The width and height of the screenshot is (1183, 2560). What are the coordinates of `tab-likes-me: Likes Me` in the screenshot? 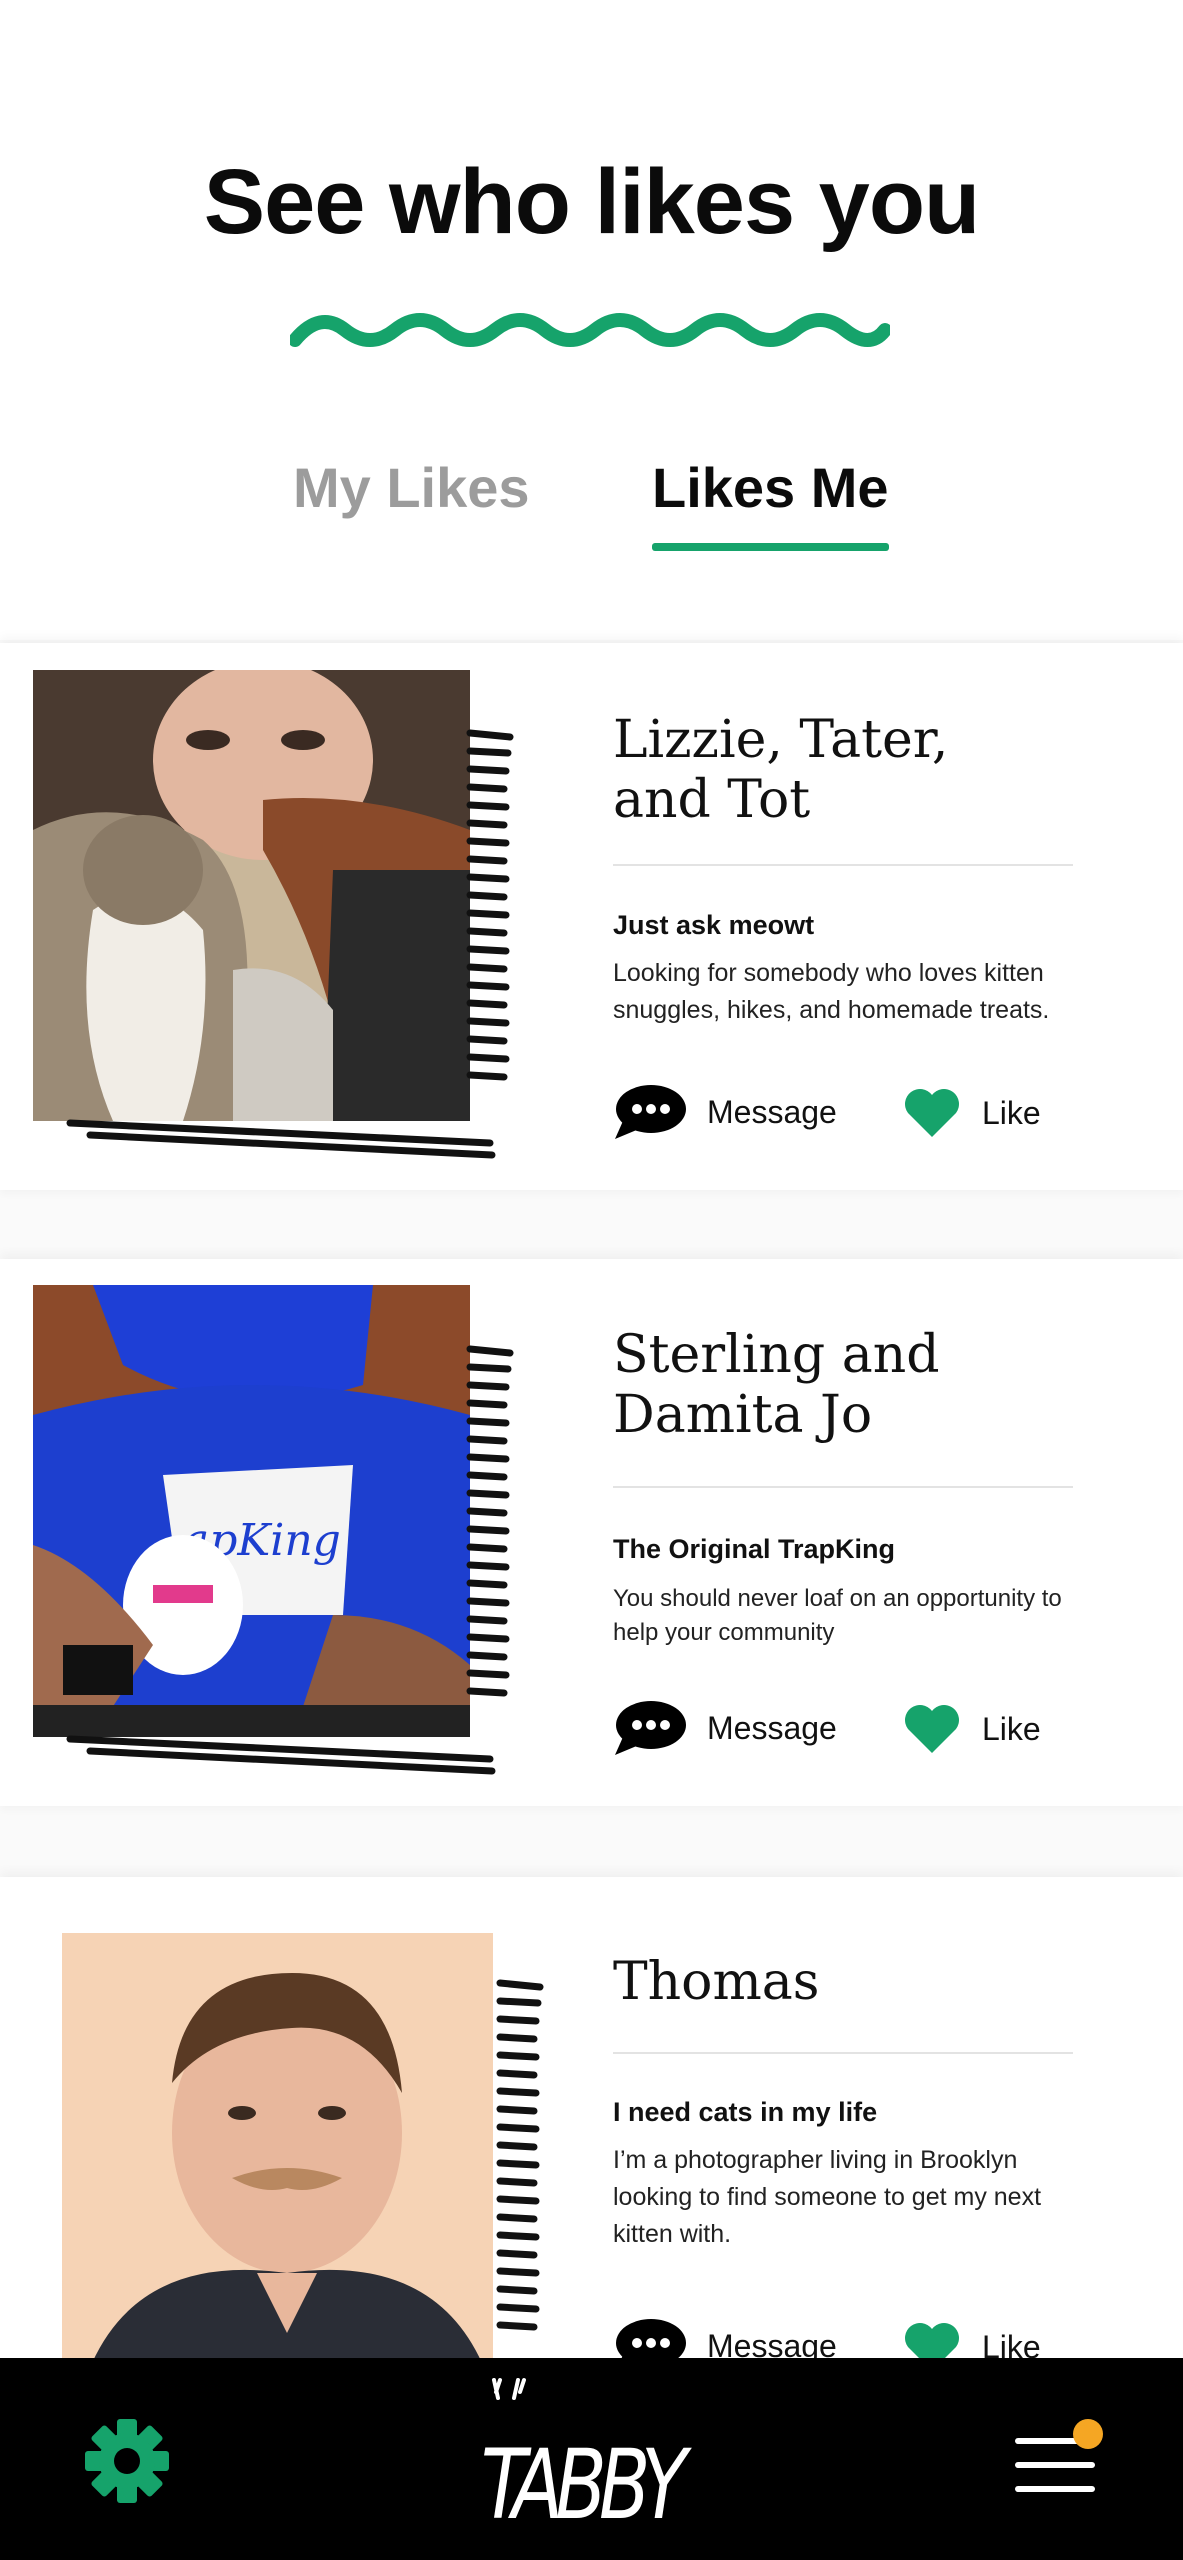 It's located at (770, 487).